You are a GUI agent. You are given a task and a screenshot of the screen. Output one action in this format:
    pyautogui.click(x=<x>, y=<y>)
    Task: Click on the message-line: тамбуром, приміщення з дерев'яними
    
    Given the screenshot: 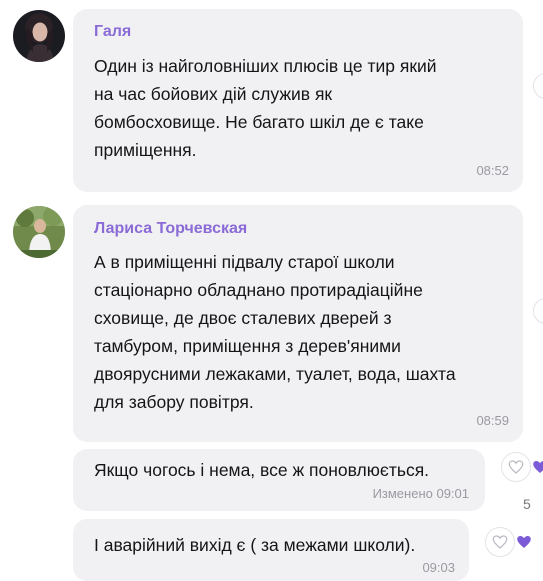 What is the action you would take?
    pyautogui.click(x=247, y=346)
    